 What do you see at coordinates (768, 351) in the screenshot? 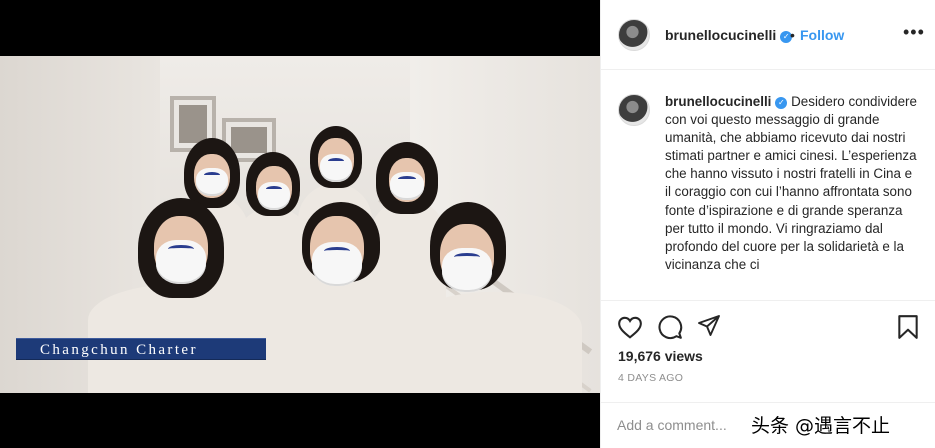
I see `post-actions: 19,676 views 4 DAYS AGO` at bounding box center [768, 351].